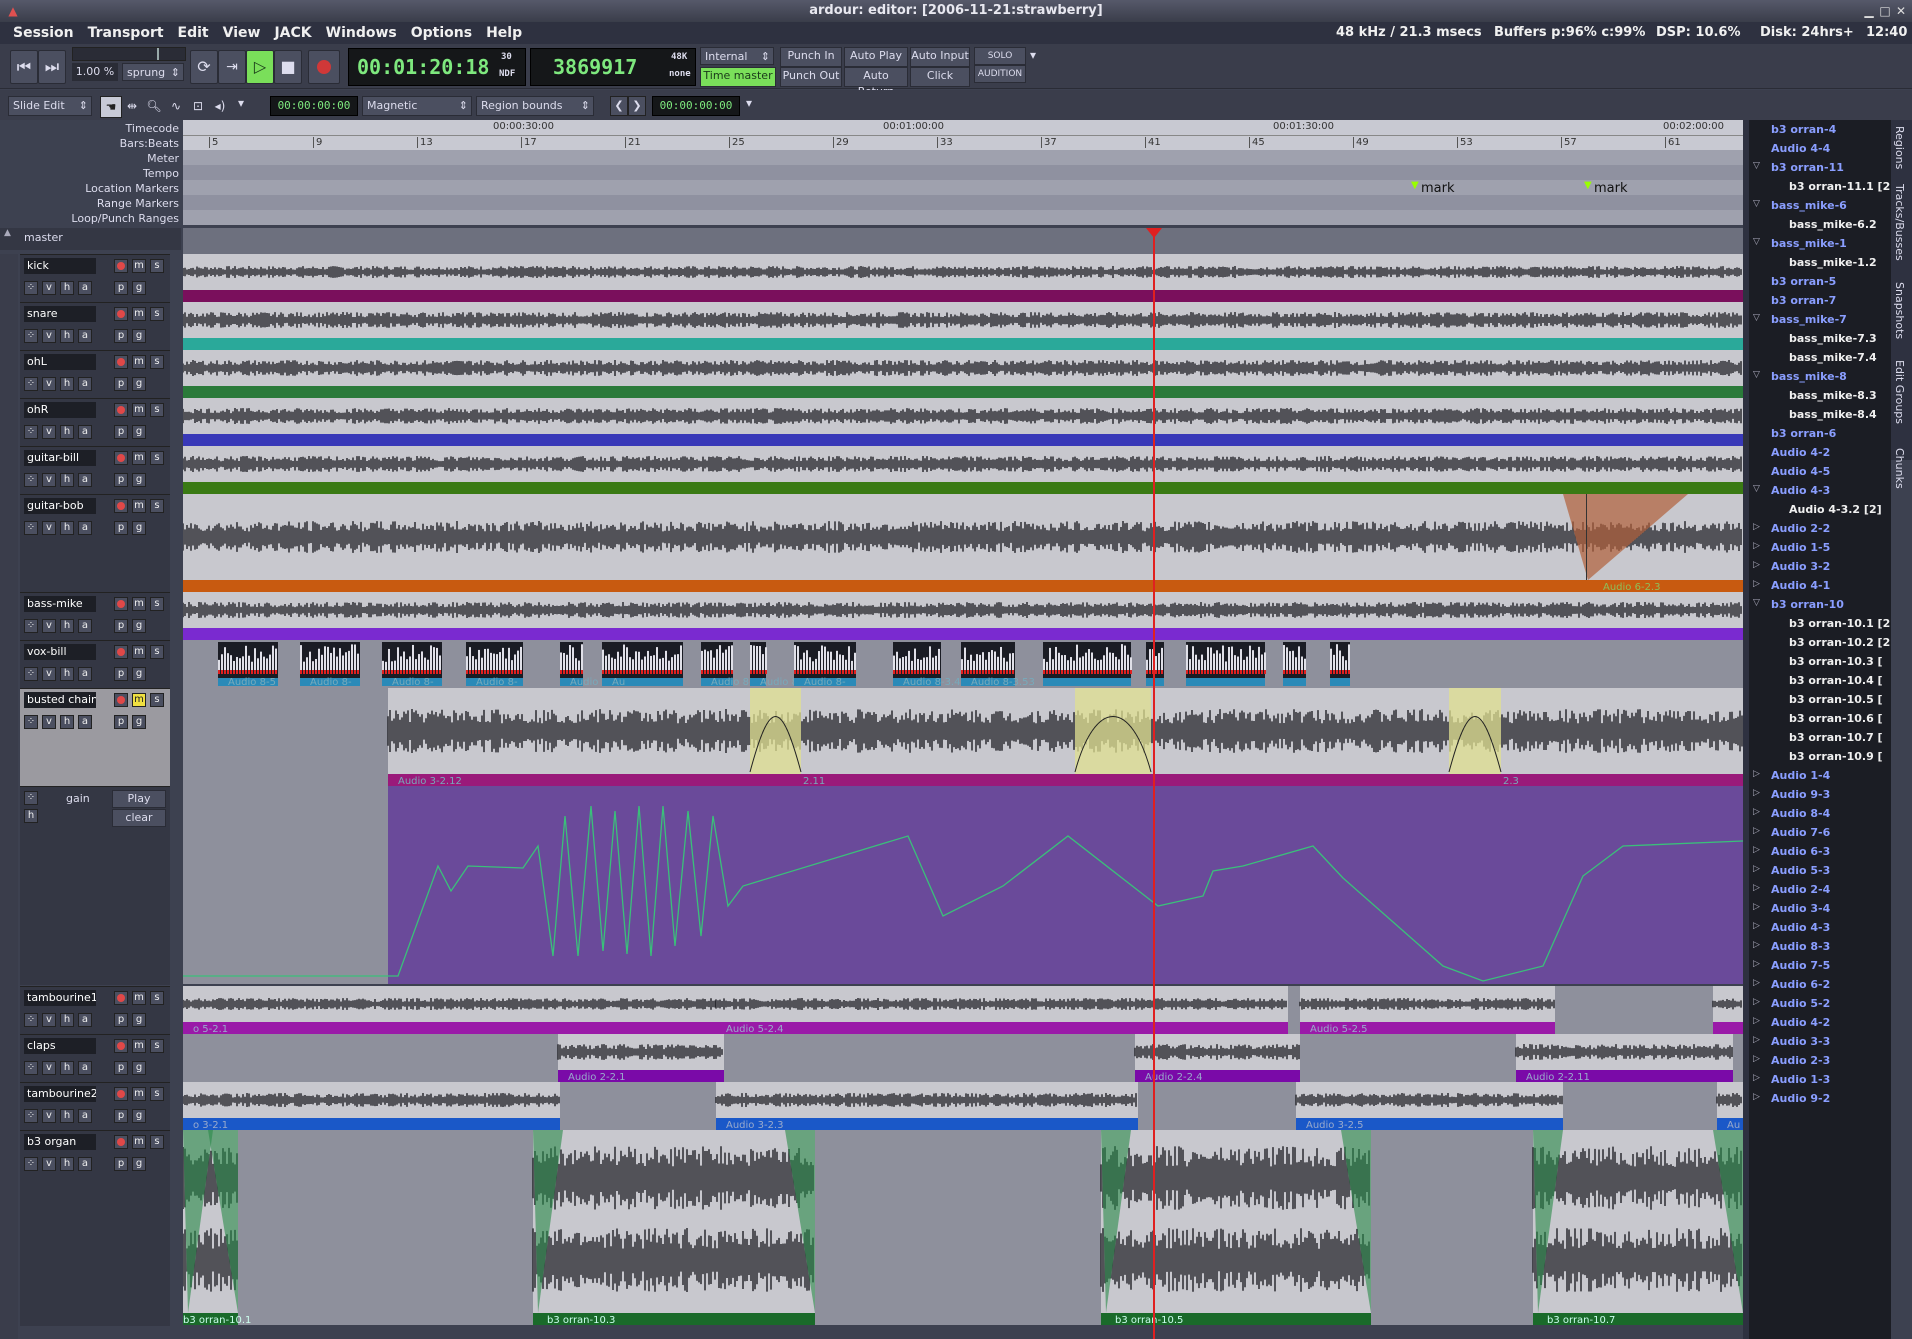  I want to click on maximize-icon: □, so click(1885, 11).